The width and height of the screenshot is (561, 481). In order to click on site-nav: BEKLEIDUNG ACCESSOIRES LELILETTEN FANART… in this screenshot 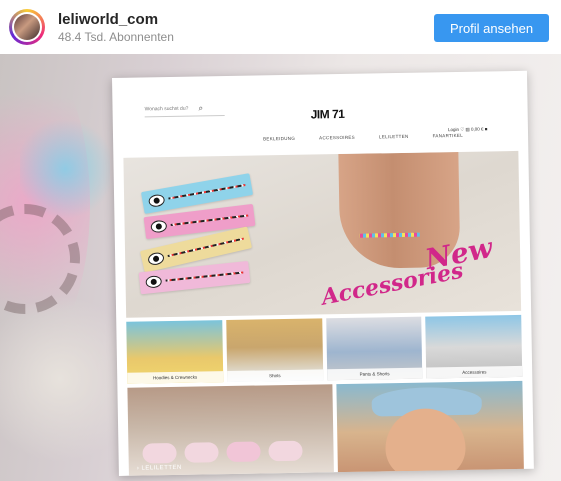, I will do `click(363, 139)`.